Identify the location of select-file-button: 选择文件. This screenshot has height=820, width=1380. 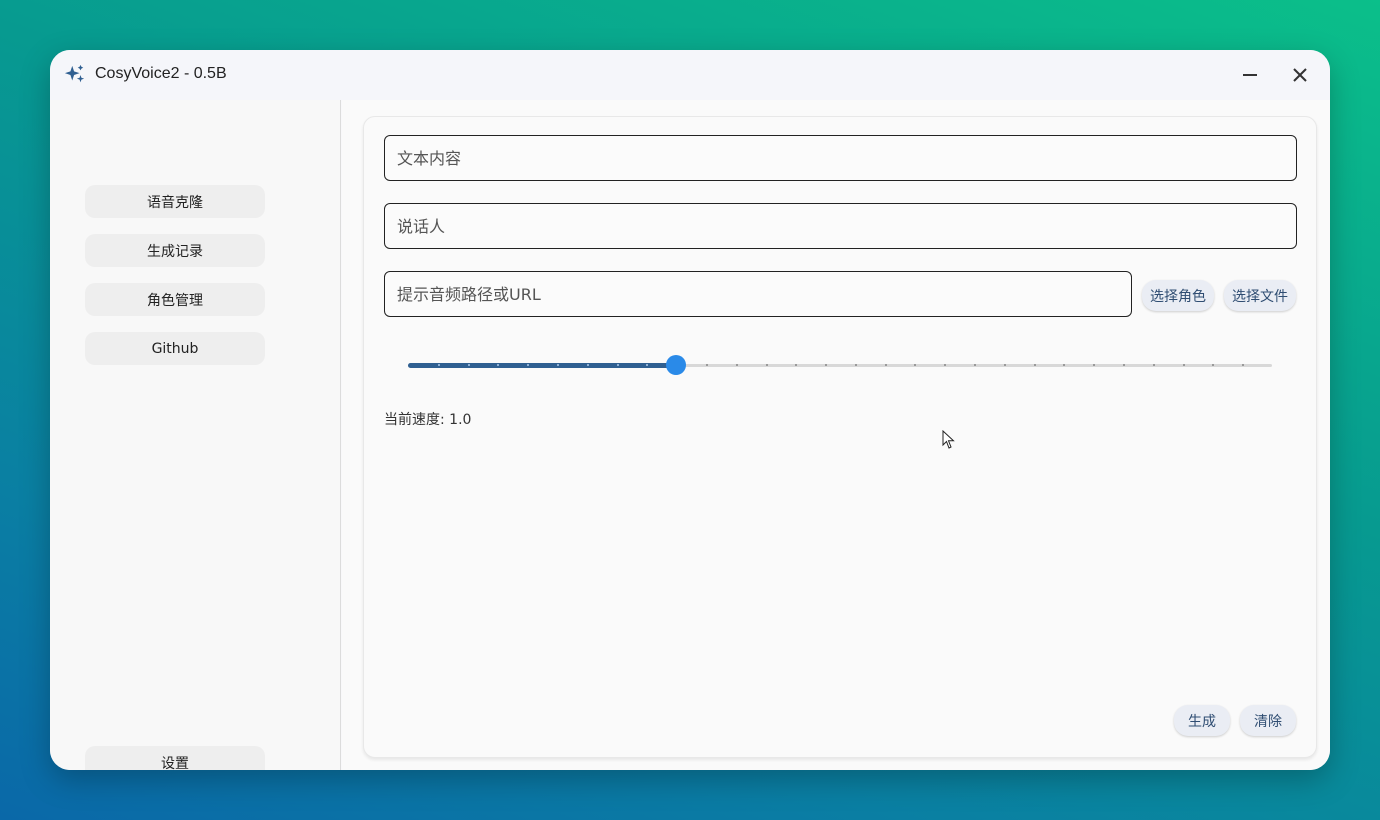
(1260, 295).